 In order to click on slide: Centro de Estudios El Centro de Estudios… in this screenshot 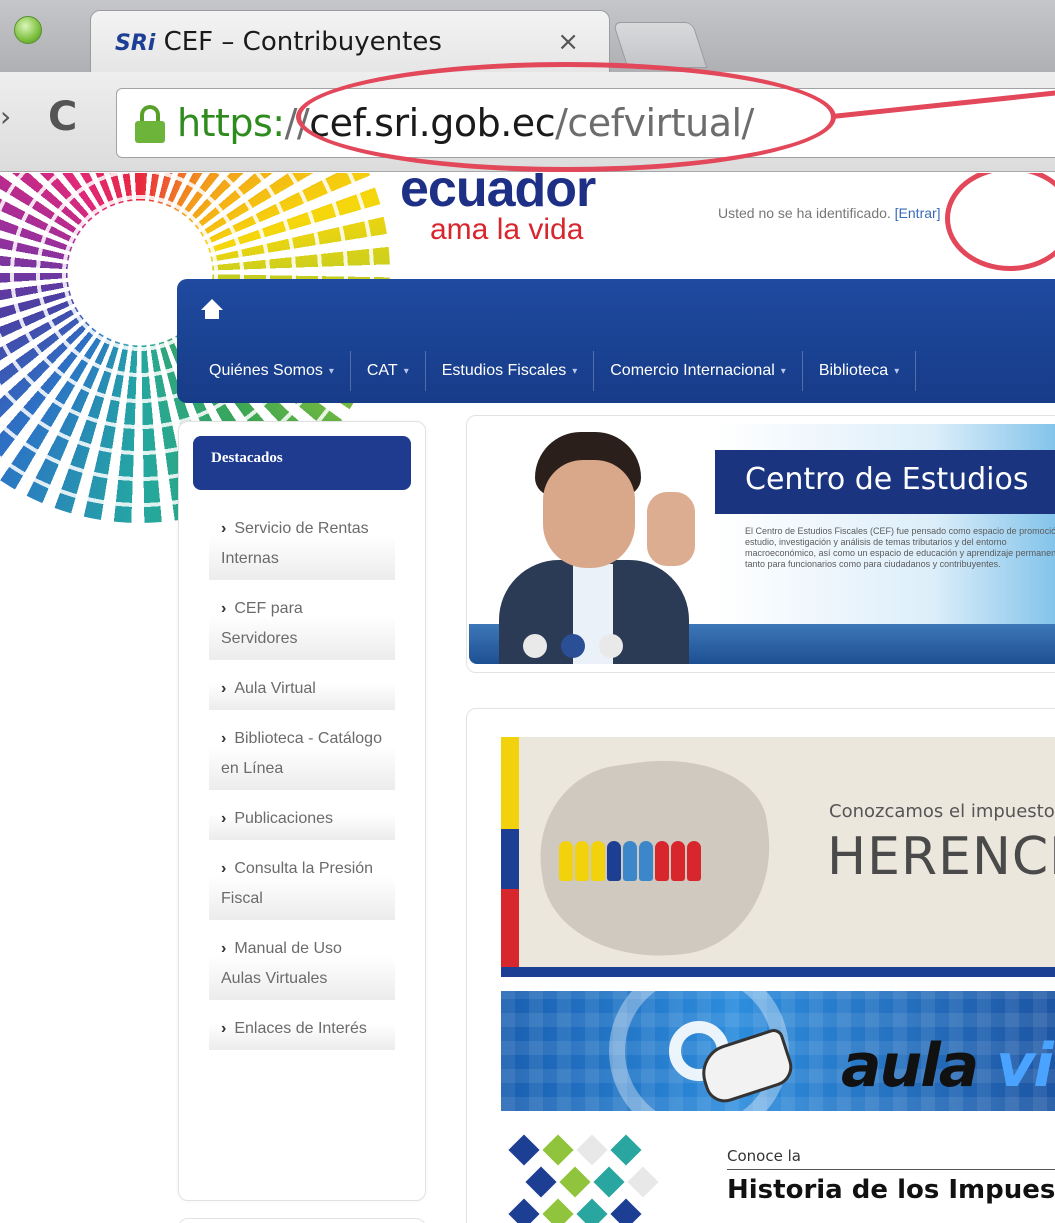, I will do `click(762, 544)`.